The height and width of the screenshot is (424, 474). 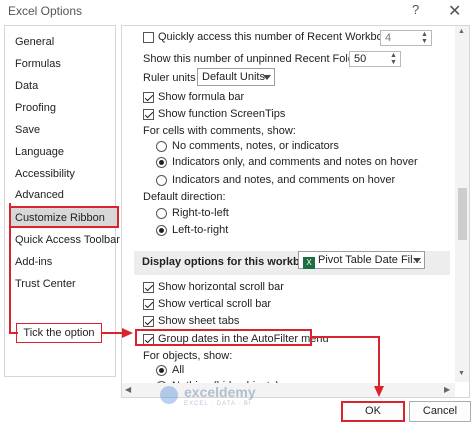 I want to click on watermark-name: exceldemy, so click(x=220, y=392).